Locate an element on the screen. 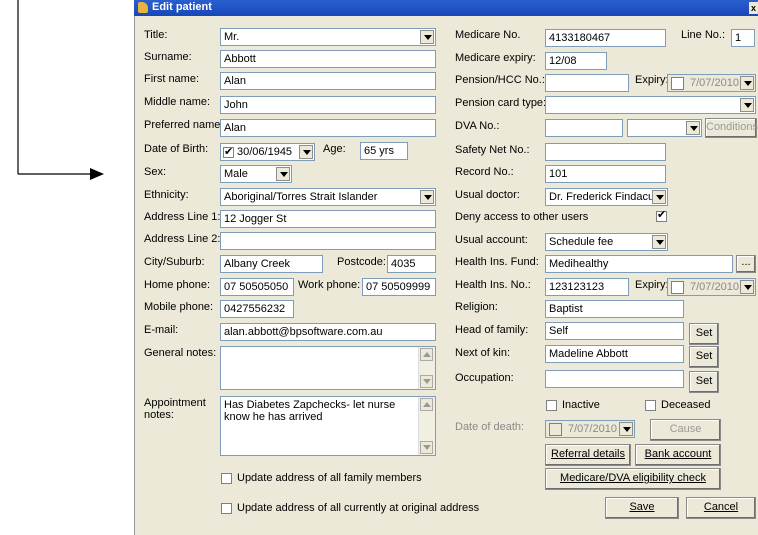  head-of-family-field: Self is located at coordinates (614, 331).